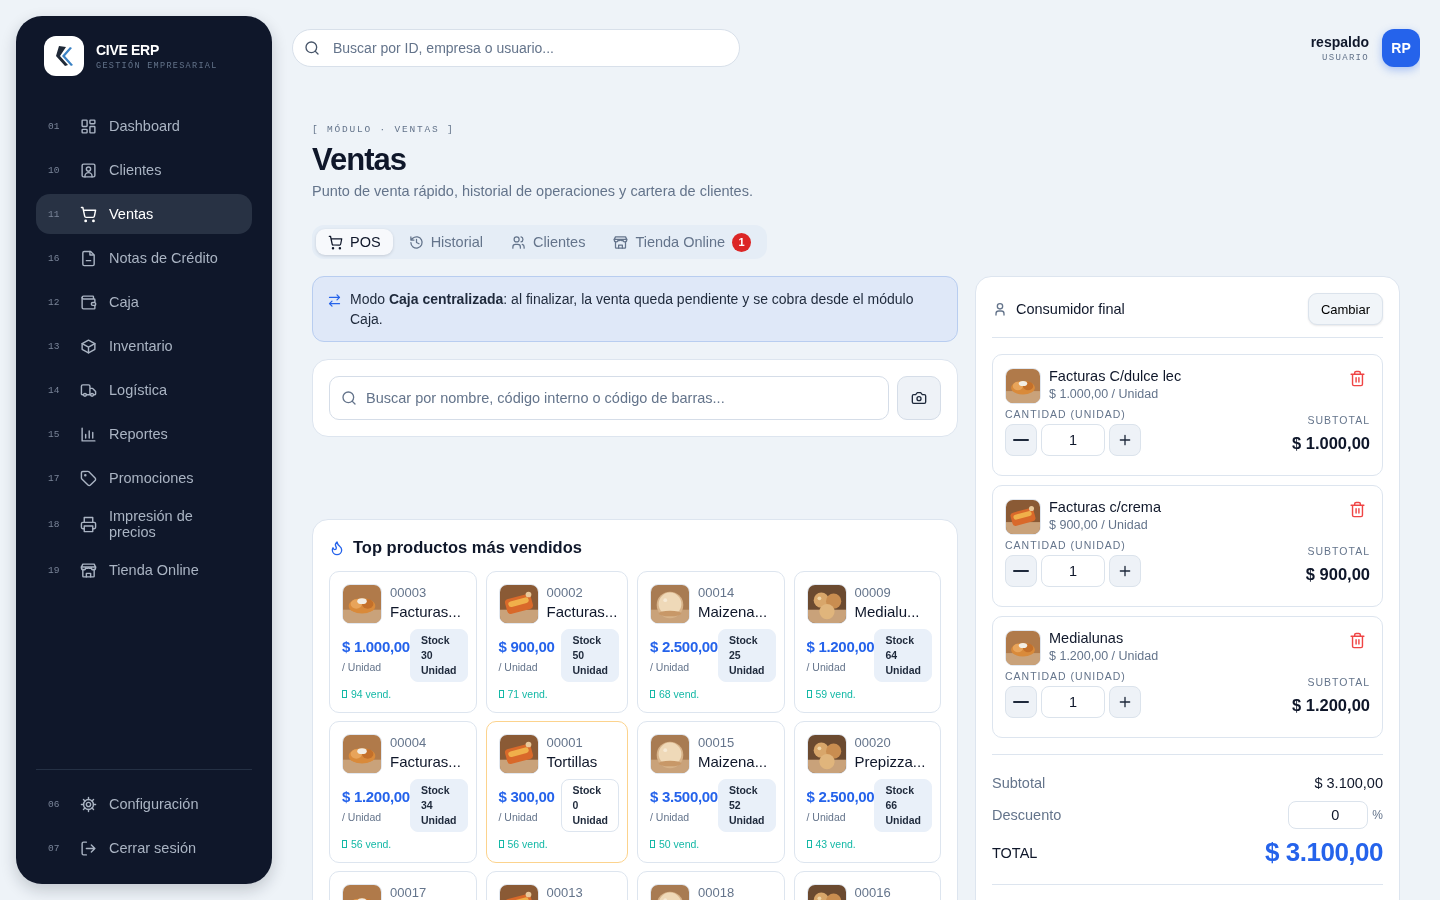  What do you see at coordinates (88, 390) in the screenshot?
I see `truck-icon` at bounding box center [88, 390].